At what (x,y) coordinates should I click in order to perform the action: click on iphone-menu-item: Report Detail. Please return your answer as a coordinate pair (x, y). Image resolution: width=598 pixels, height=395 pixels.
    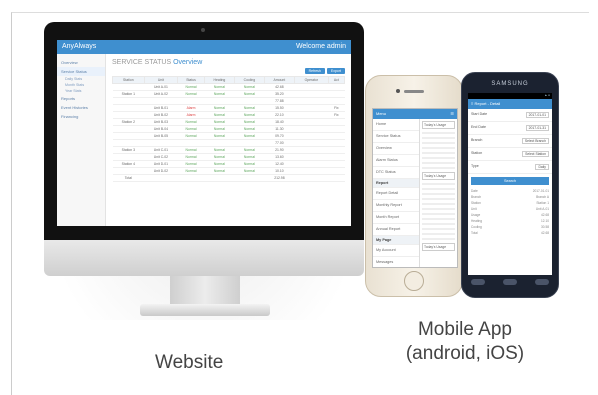
    Looking at the image, I should click on (396, 194).